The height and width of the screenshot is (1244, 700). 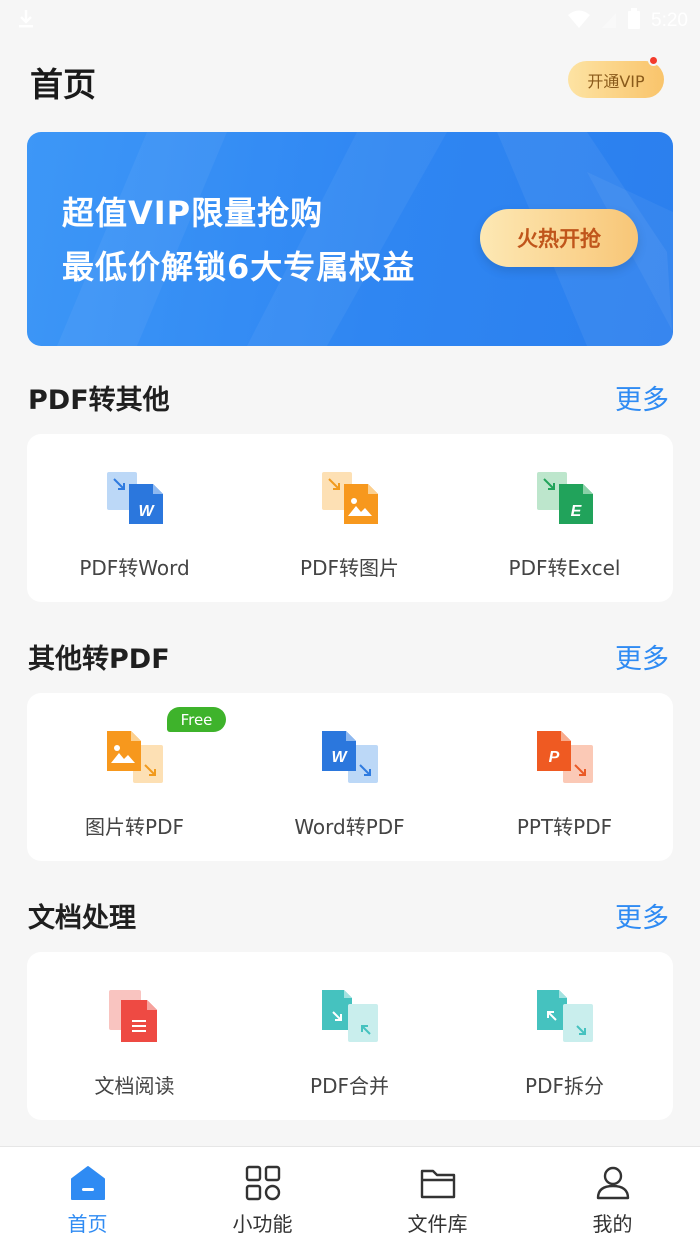 What do you see at coordinates (579, 21) in the screenshot?
I see `wifi-icon` at bounding box center [579, 21].